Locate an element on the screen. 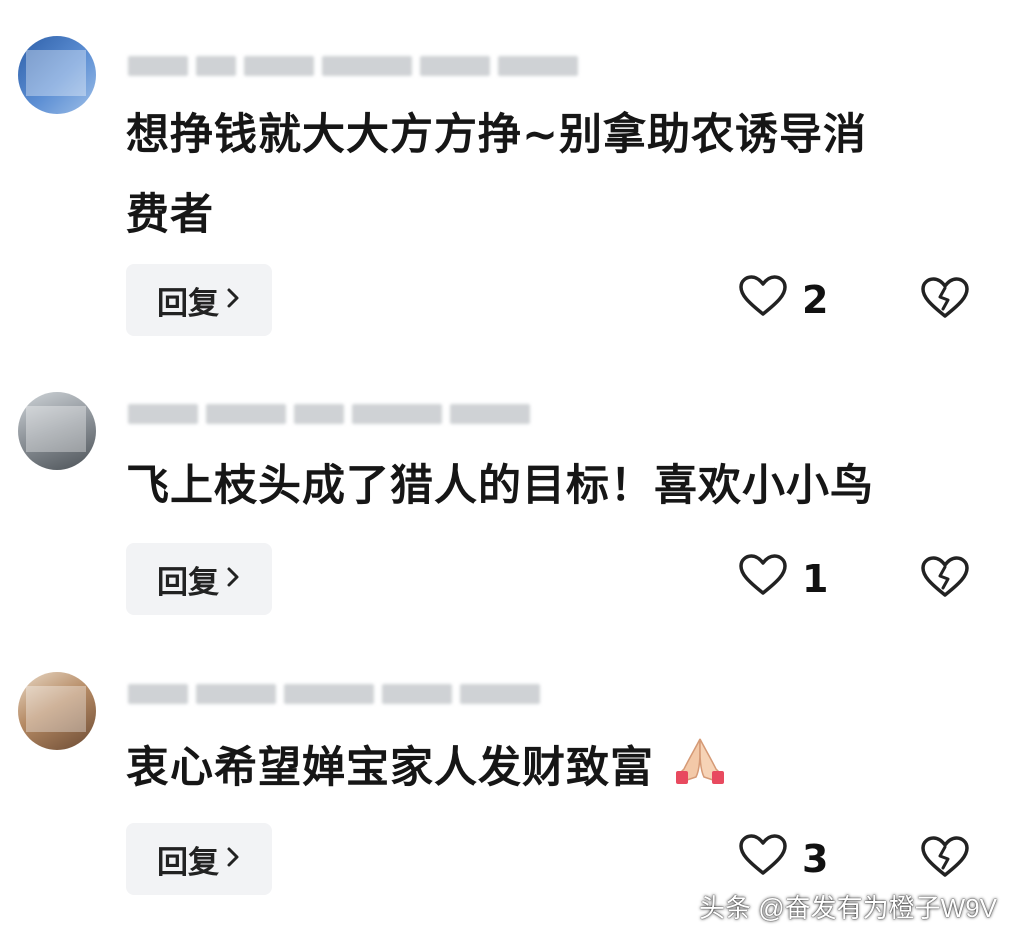  comment-text: 衷心希望婵宝家人发财致富 is located at coordinates (556, 769).